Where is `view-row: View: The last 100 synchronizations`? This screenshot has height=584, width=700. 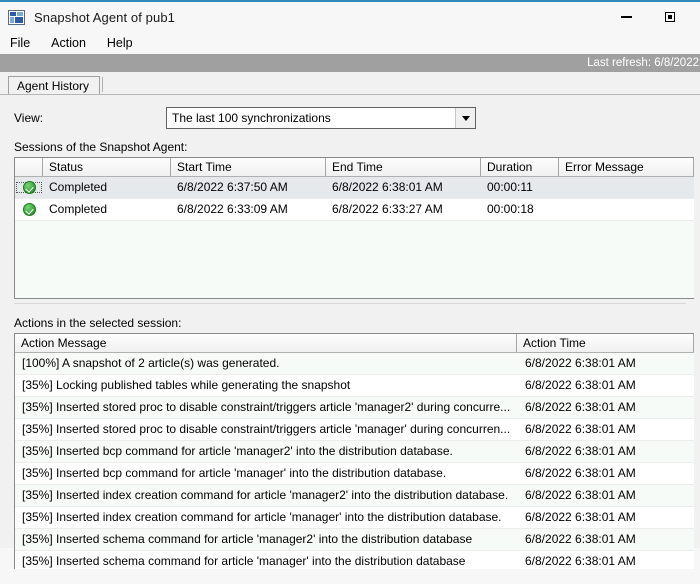 view-row: View: The last 100 synchronizations is located at coordinates (350, 112).